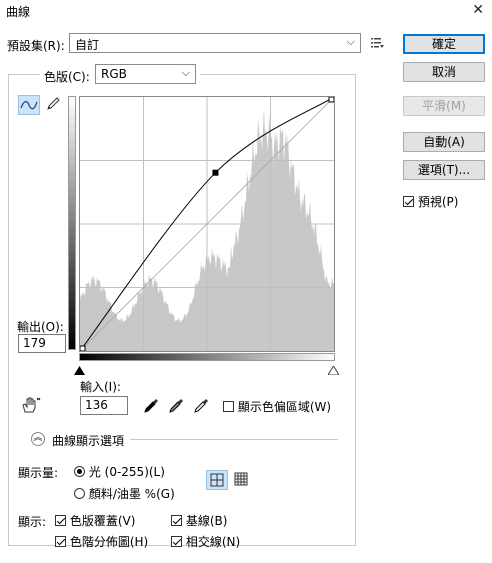 This screenshot has width=492, height=563. I want to click on output-gradient-bar, so click(72, 223).